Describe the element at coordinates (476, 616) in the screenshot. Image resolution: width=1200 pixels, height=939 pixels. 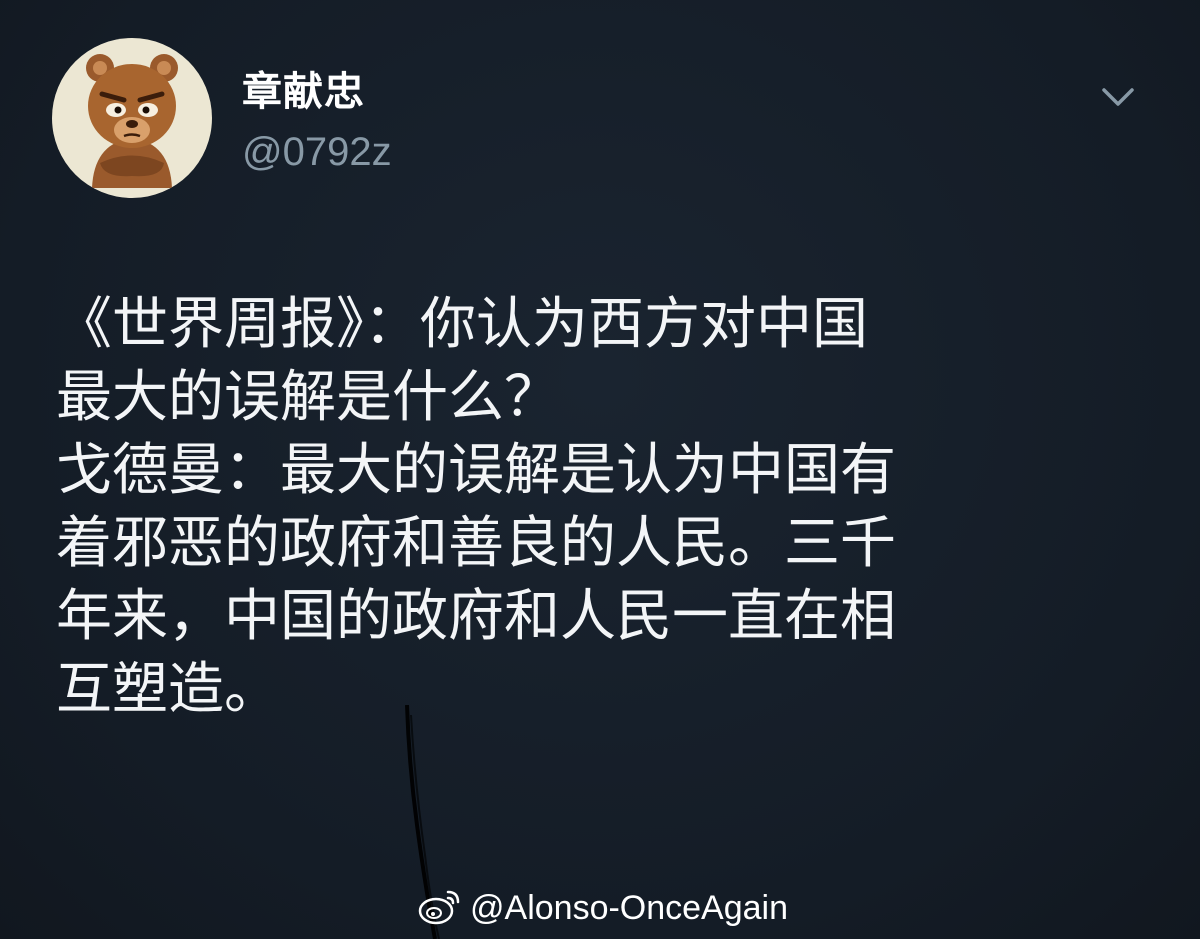
I see `tweet-line: 年来，中国的政府和人民一直在相` at that location.